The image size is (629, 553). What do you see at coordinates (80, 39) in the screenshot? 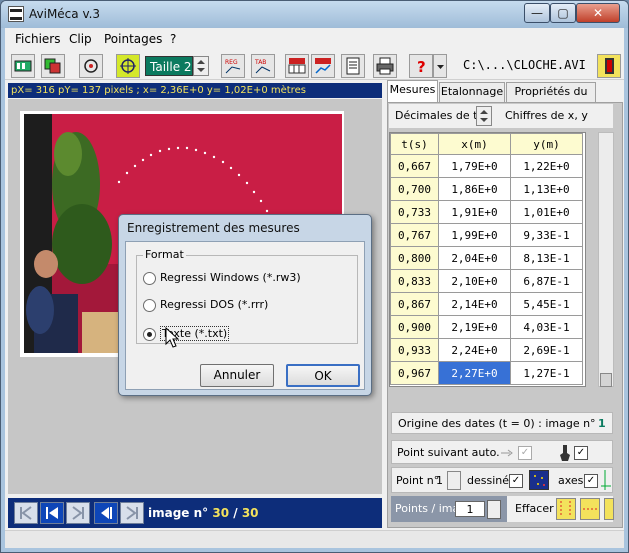
I see `menu-clip: Clip` at bounding box center [80, 39].